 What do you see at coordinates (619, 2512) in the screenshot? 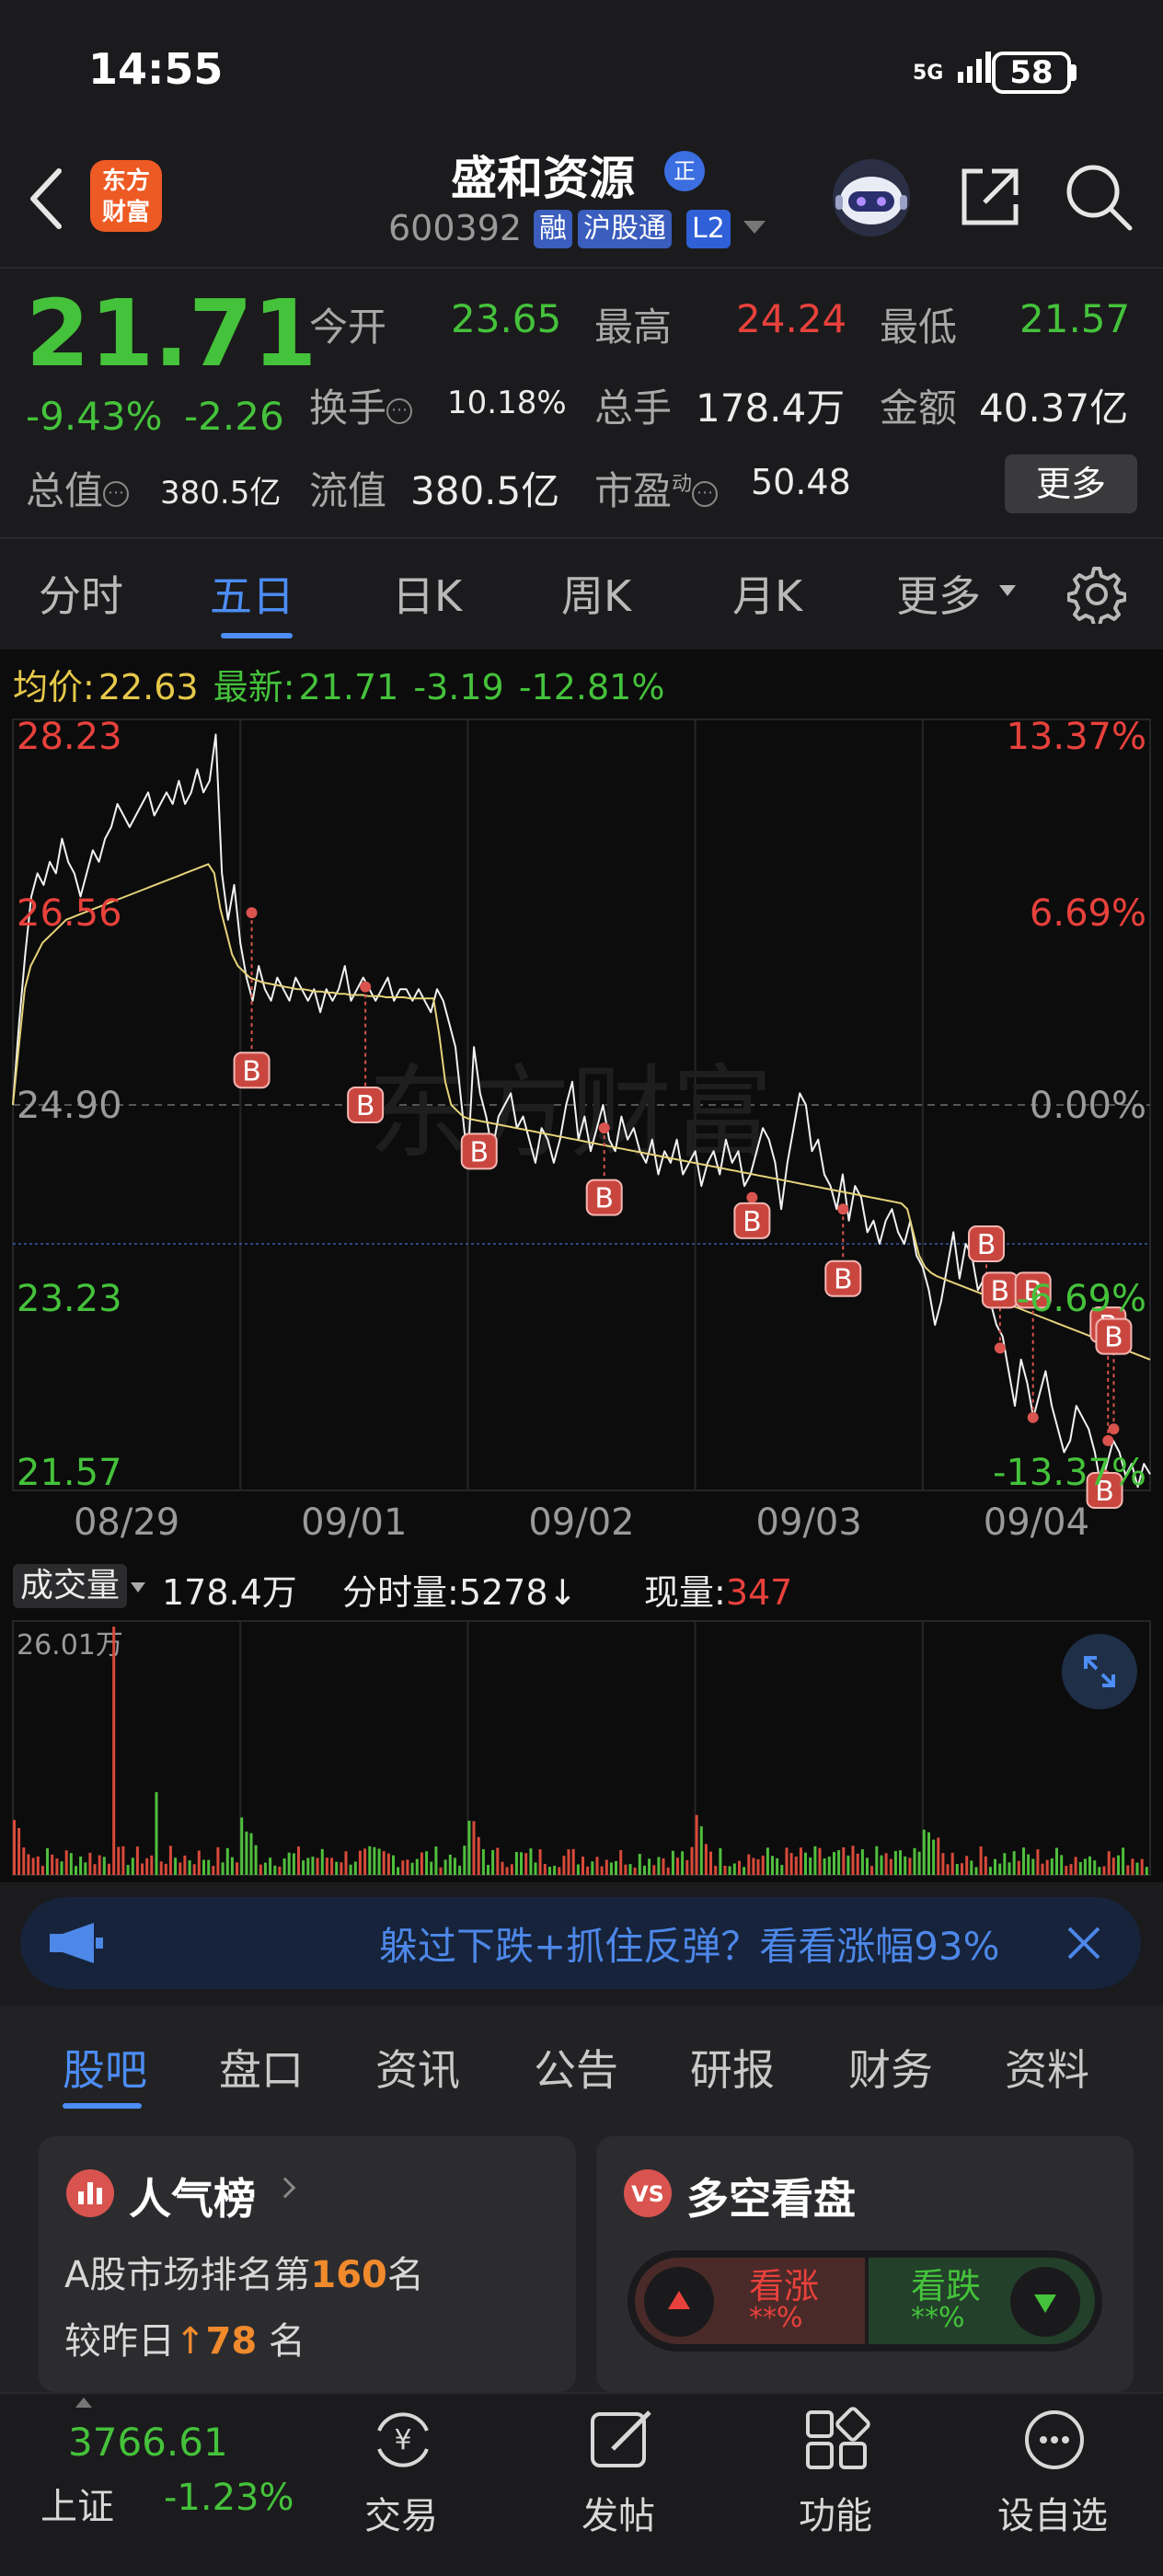
I see `nav-post: 发帖` at bounding box center [619, 2512].